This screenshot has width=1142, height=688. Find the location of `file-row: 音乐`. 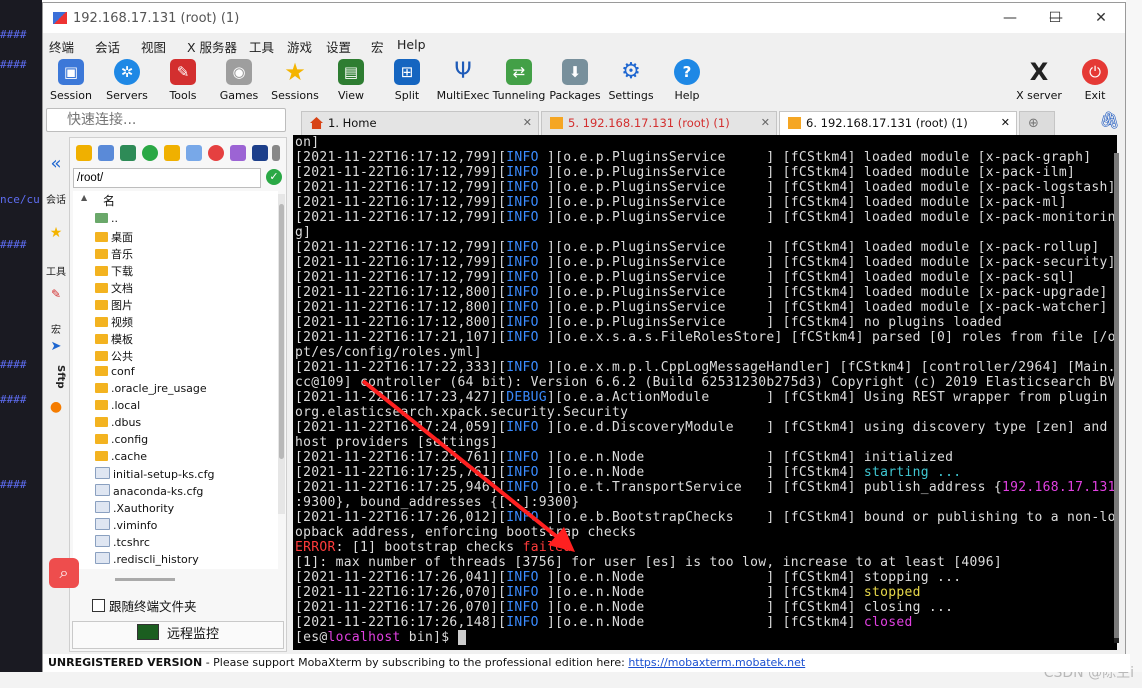

file-row: 音乐 is located at coordinates (114, 254).